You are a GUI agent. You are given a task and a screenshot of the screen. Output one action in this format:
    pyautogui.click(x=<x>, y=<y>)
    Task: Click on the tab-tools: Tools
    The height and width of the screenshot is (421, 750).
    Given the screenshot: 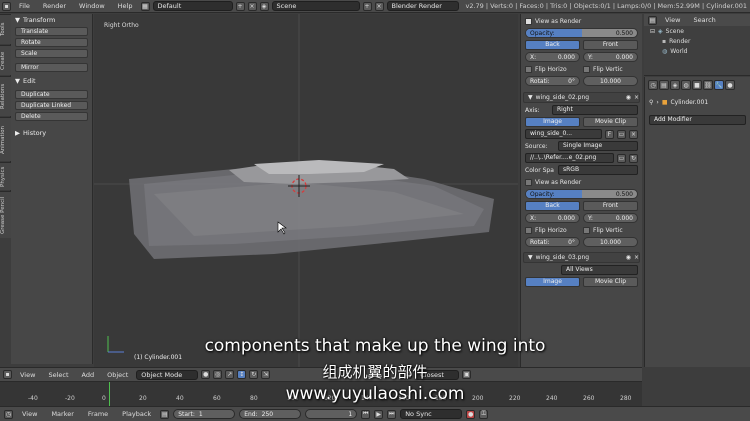 What is the action you would take?
    pyautogui.click(x=5, y=29)
    